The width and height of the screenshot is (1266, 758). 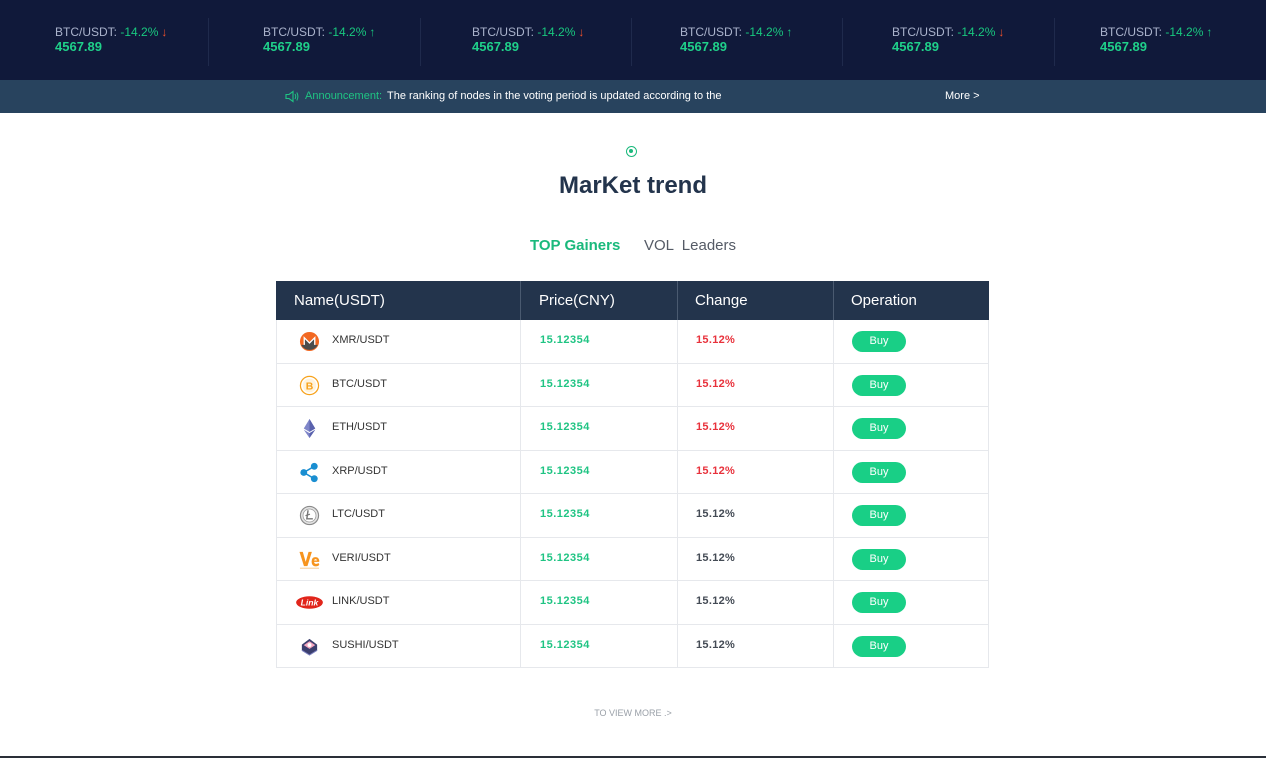 What do you see at coordinates (962, 96) in the screenshot?
I see `announcement-more-link: More >` at bounding box center [962, 96].